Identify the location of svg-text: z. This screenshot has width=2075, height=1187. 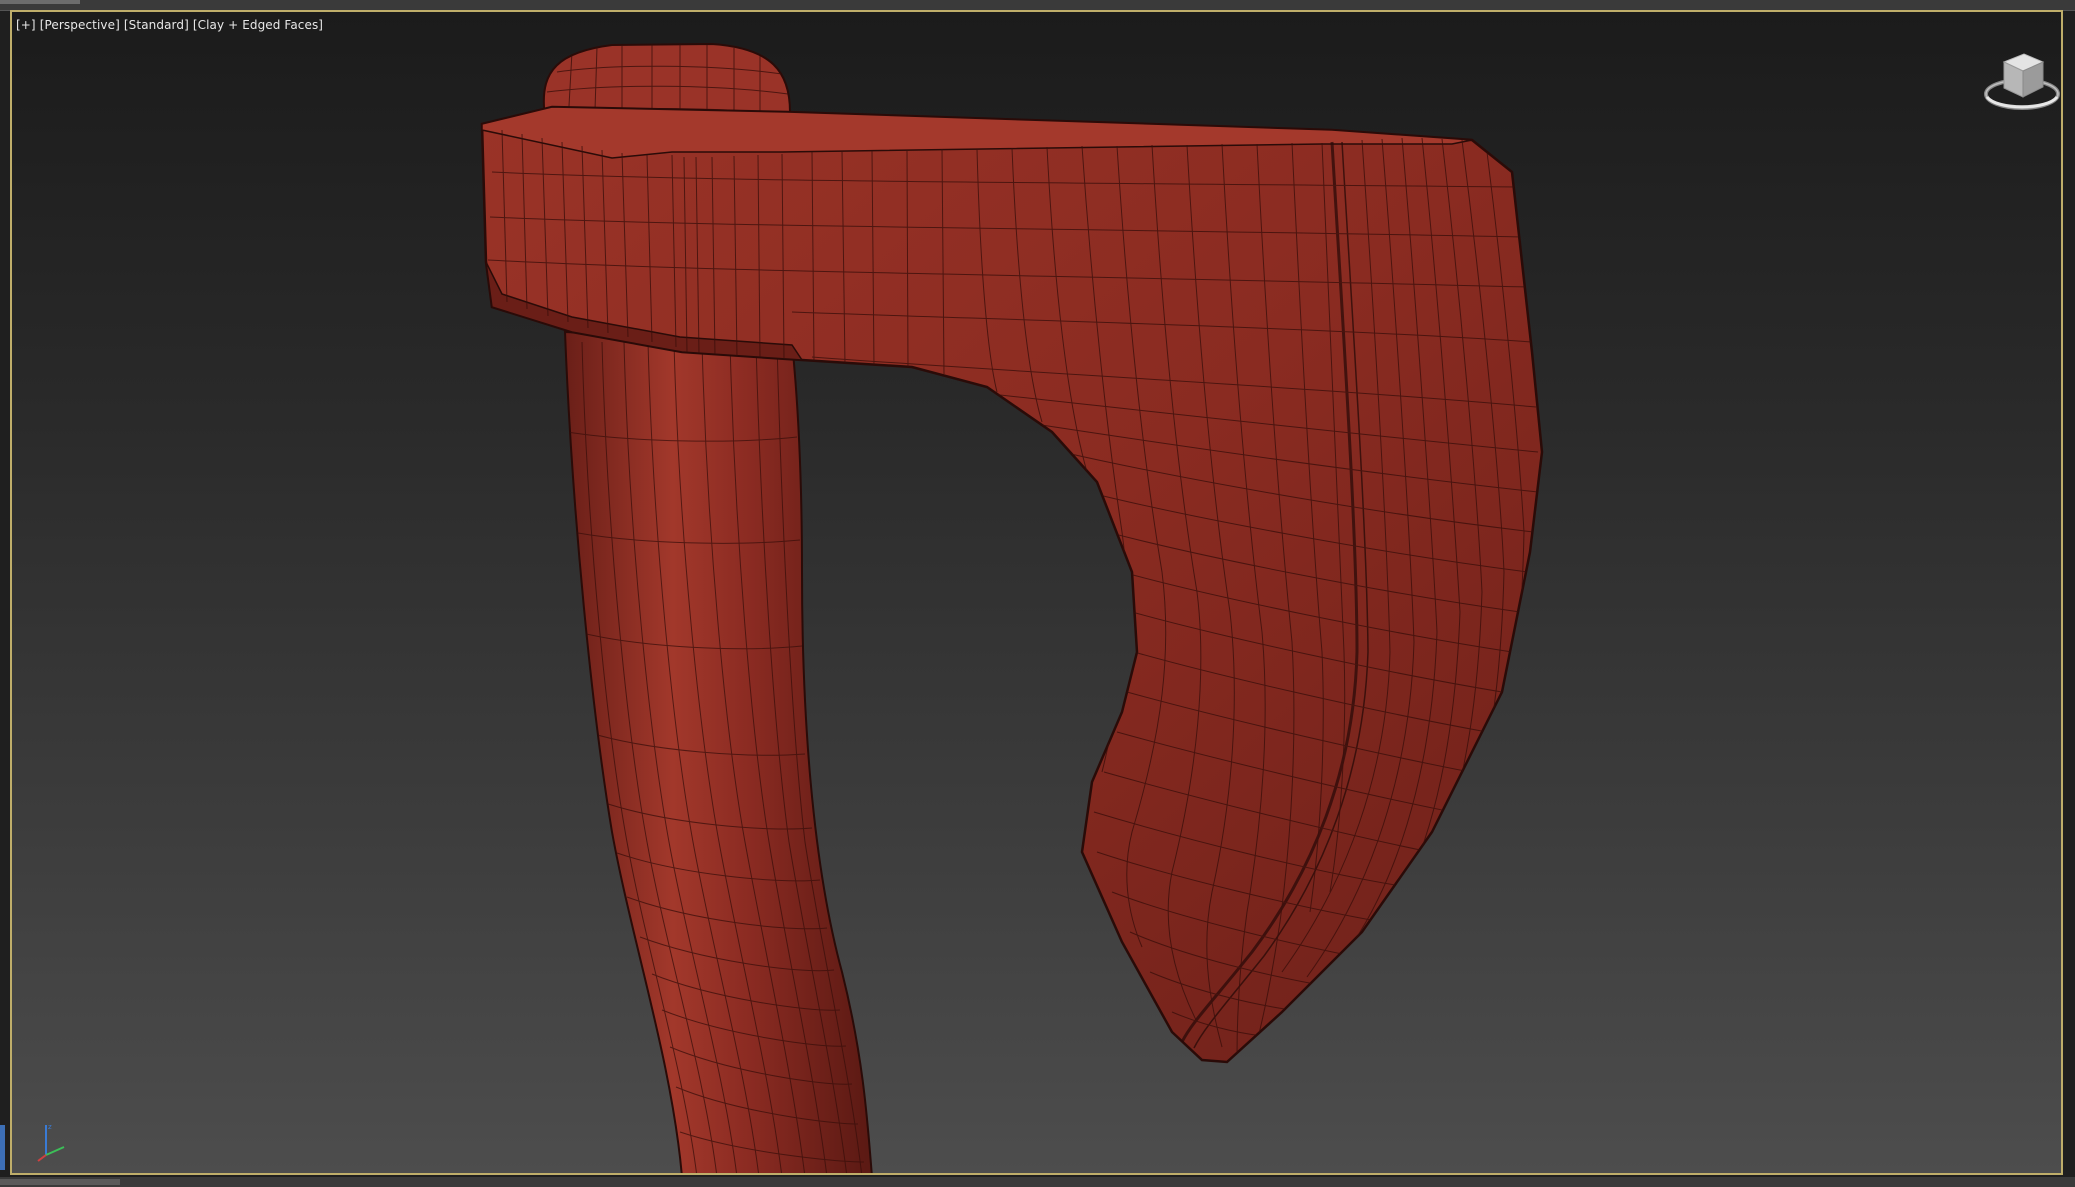
(50, 1127).